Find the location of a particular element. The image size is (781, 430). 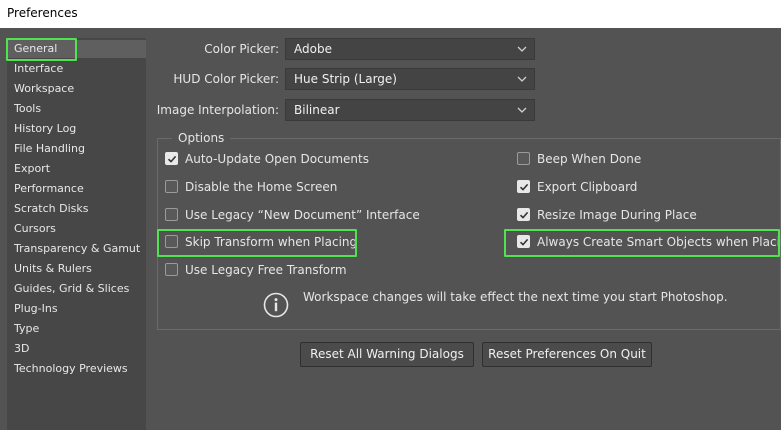

sidebar-item-file-handling: File Handling is located at coordinates (76, 149).